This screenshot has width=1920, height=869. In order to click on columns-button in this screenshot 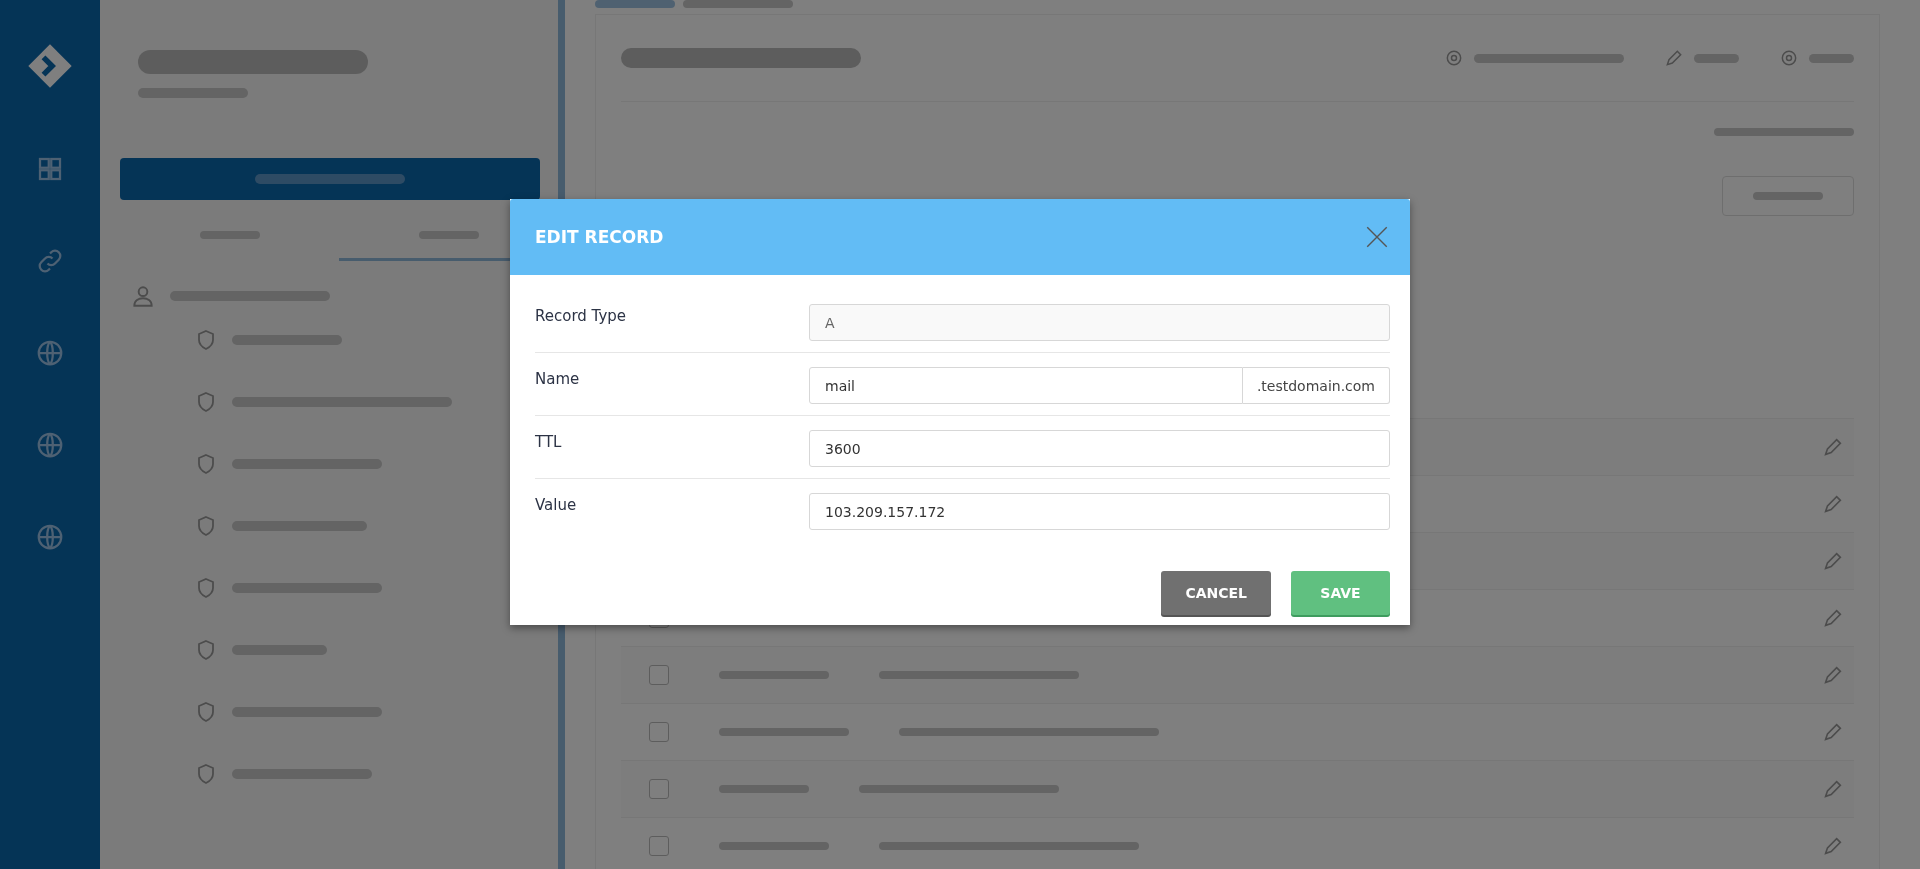, I will do `click(1788, 196)`.